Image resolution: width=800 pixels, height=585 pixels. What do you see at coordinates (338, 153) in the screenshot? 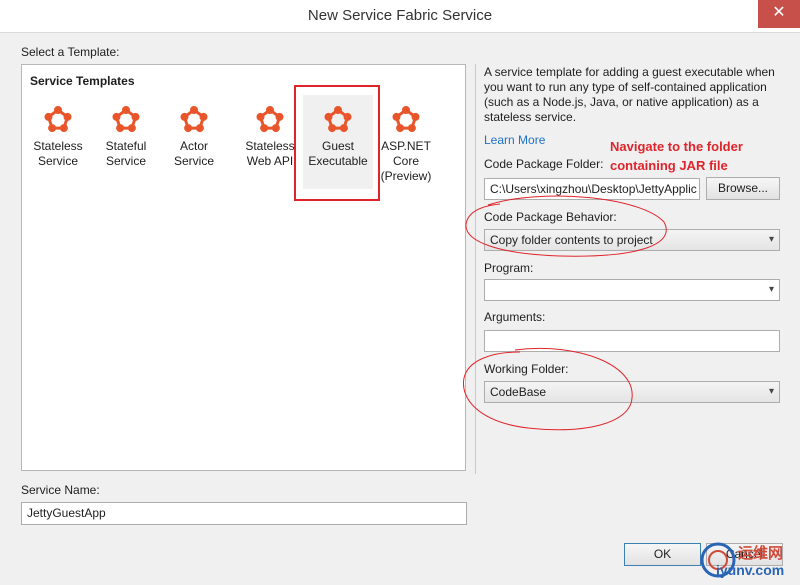
I see `template-item-label: Guest Executable` at bounding box center [338, 153].